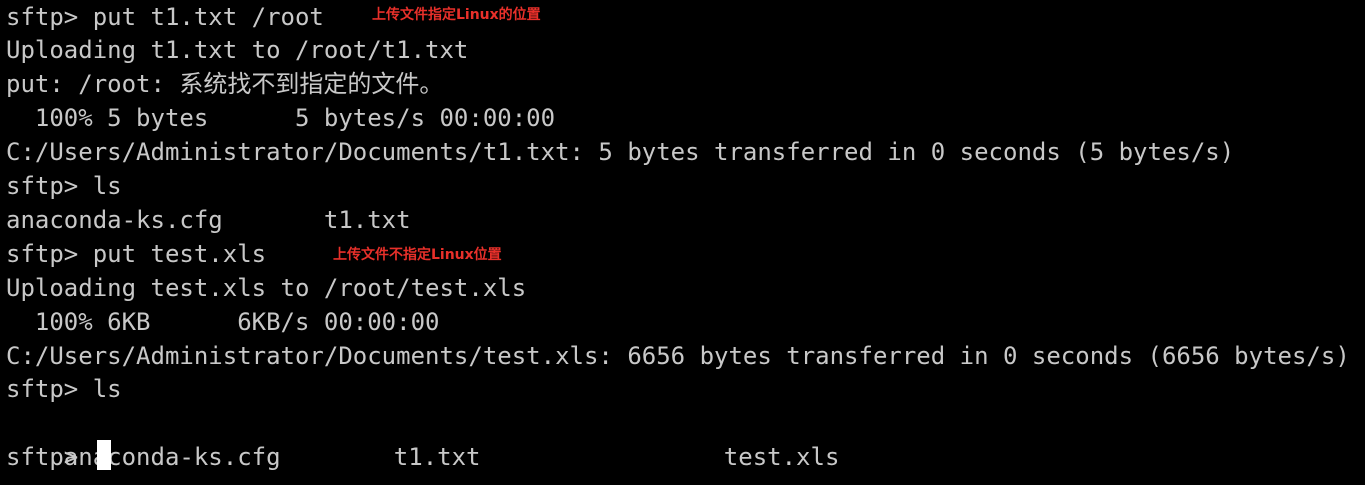  What do you see at coordinates (172, 457) in the screenshot?
I see `ls-entry: anaconda-ks.cfg` at bounding box center [172, 457].